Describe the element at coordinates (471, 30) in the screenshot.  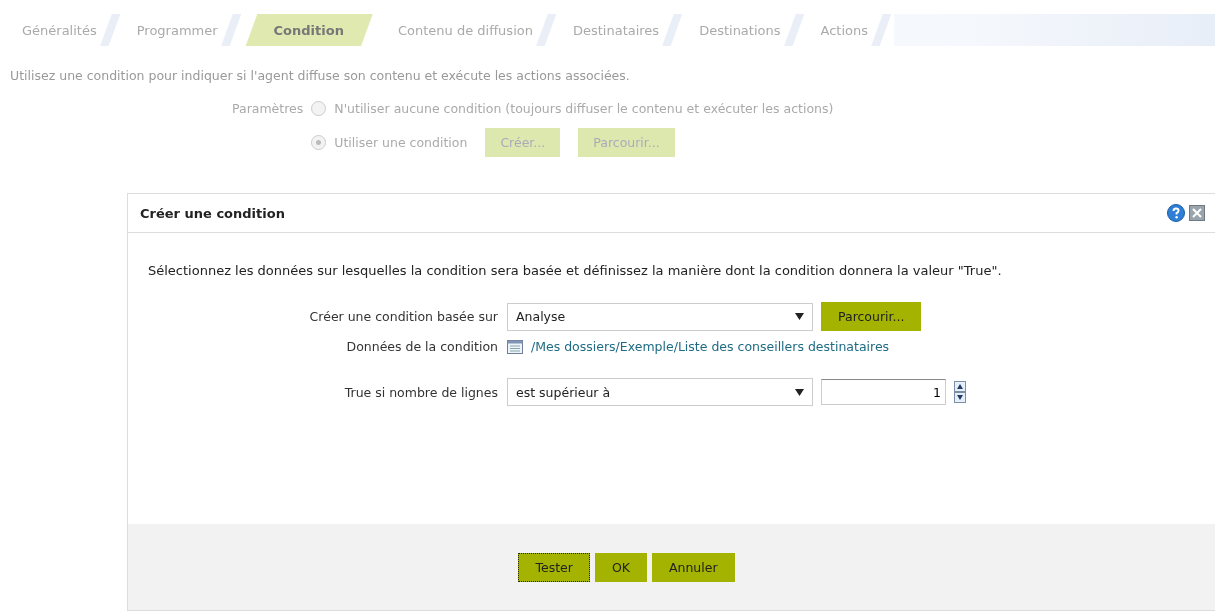
I see `tab: Contenu de diffusion` at that location.